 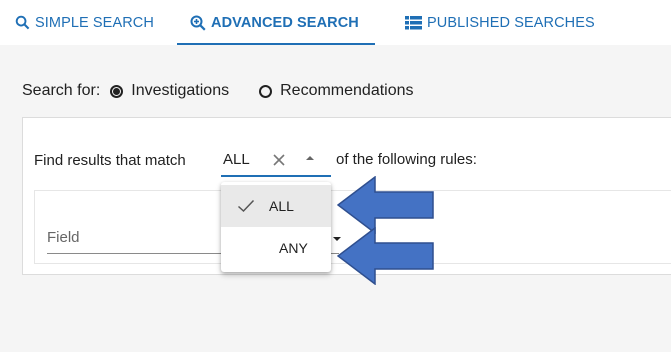 What do you see at coordinates (385, 256) in the screenshot?
I see `annotation-arrow-any` at bounding box center [385, 256].